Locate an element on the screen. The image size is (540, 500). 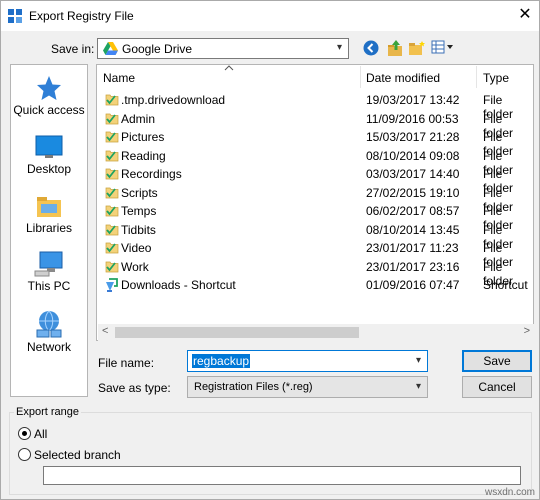
save-in-label: Save in: is located at coordinates (73, 49).